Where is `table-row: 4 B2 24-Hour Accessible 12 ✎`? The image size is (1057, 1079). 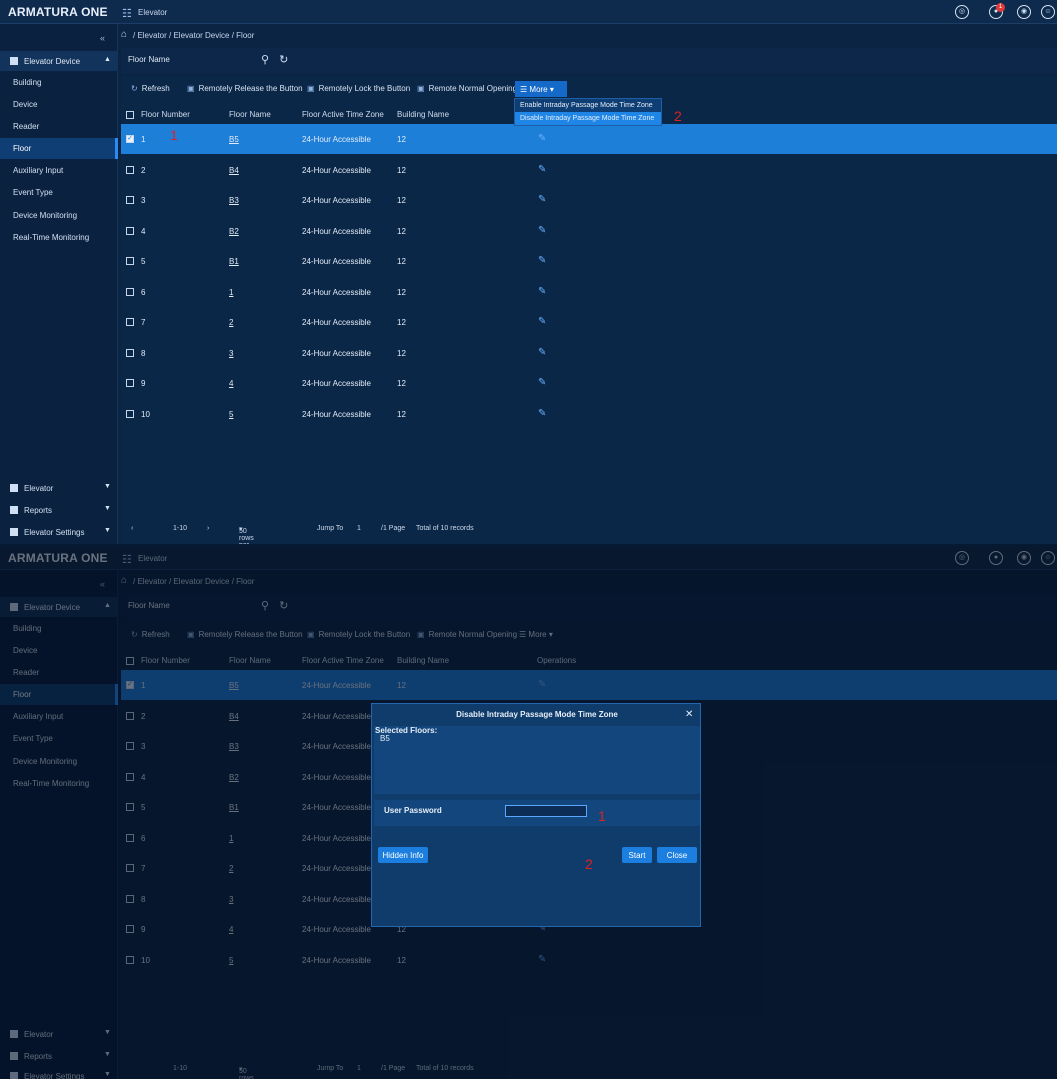 table-row: 4 B2 24-Hour Accessible 12 ✎ is located at coordinates (589, 231).